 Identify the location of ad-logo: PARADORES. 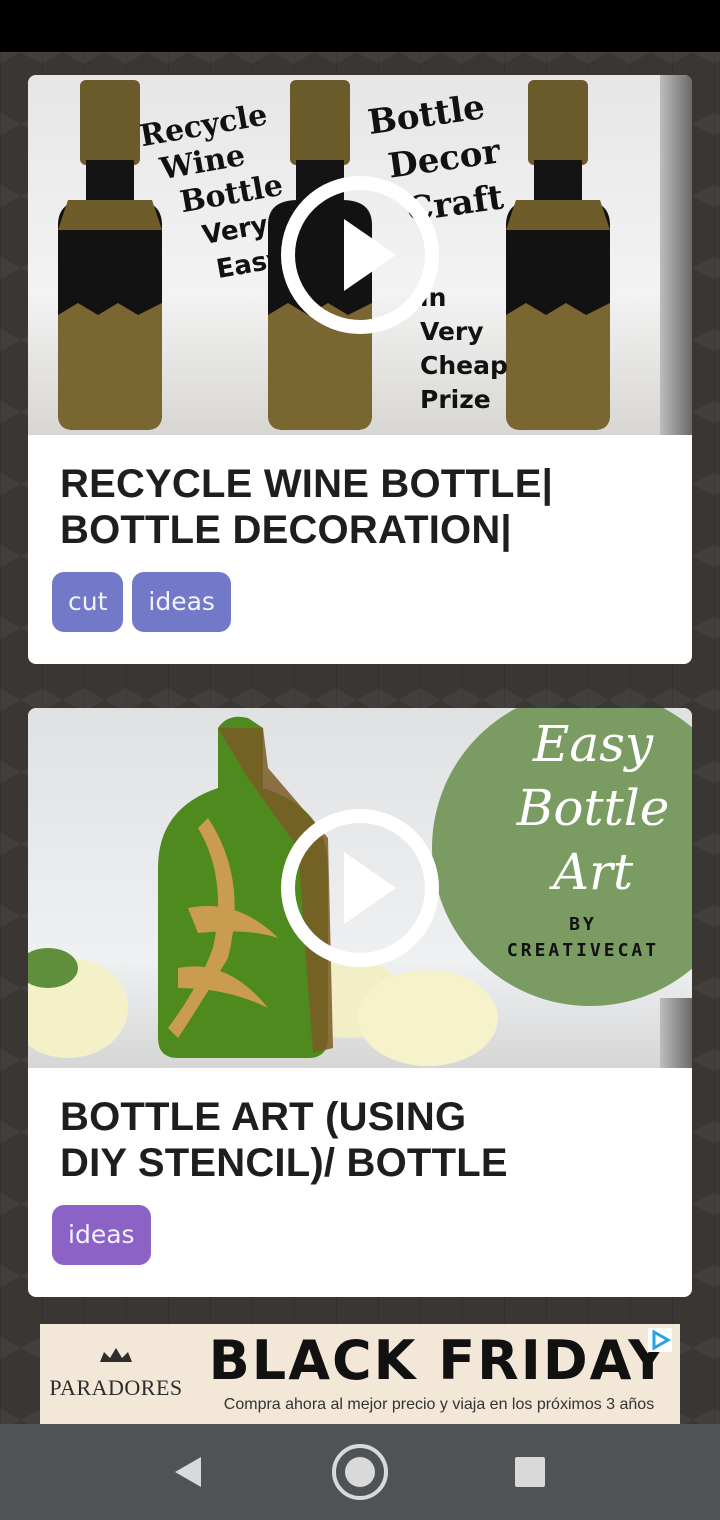
(116, 1372).